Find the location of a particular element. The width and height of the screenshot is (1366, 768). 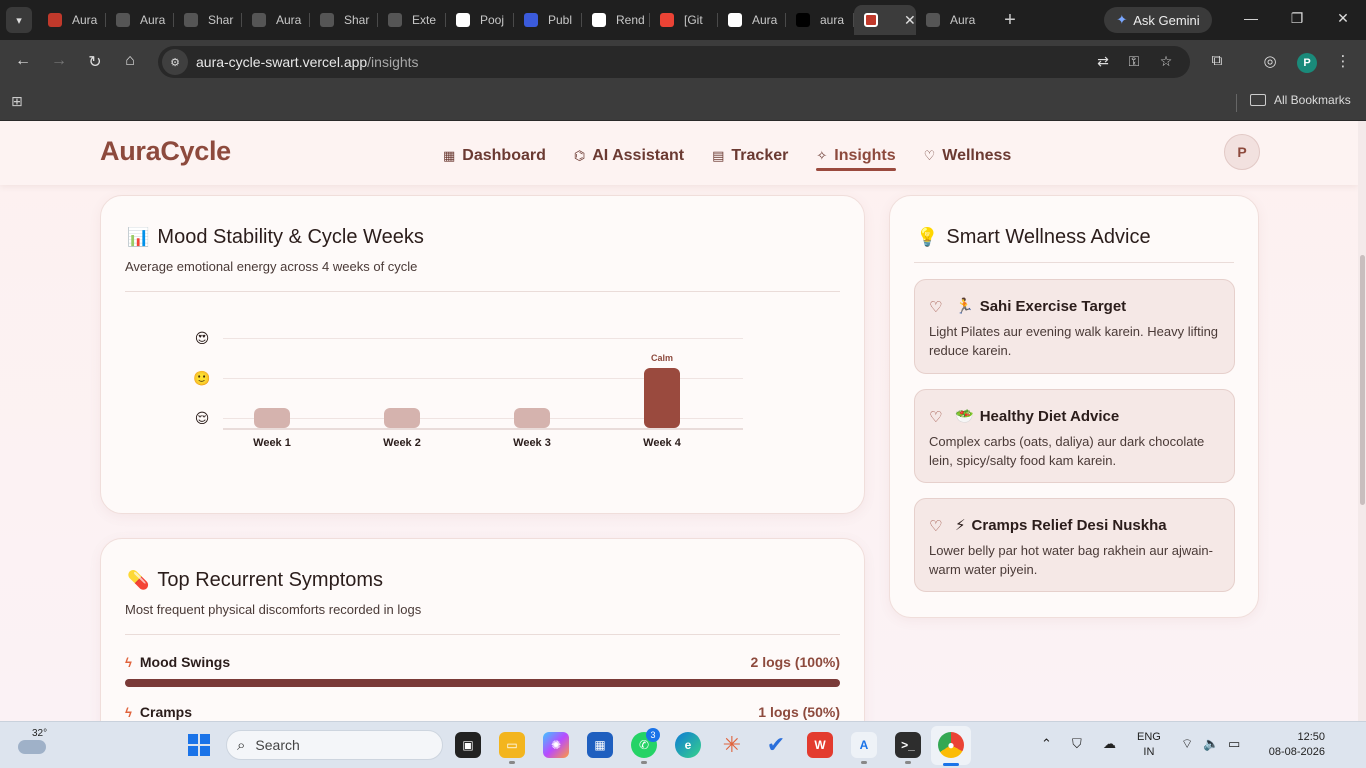

back-arrow-icon: ← is located at coordinates (23, 61).